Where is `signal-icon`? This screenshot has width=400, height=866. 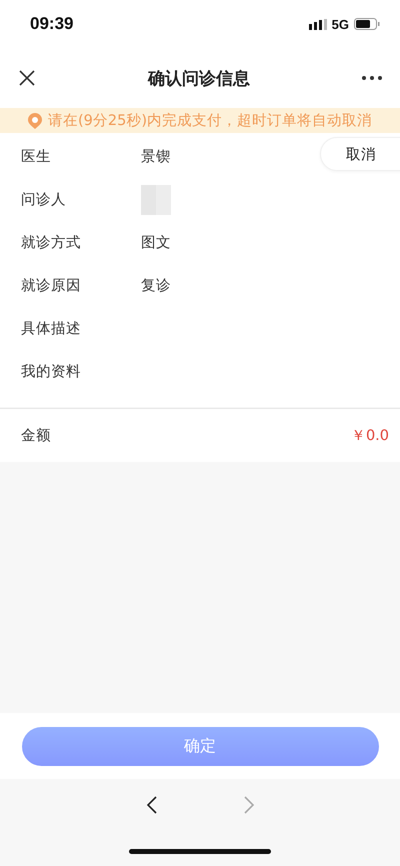
signal-icon is located at coordinates (317, 24).